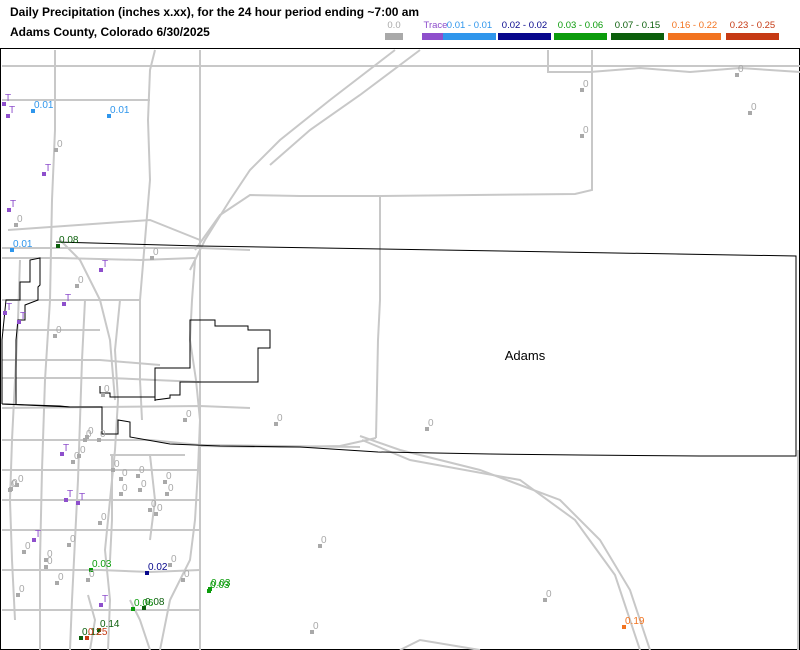 This screenshot has width=800, height=650. Describe the element at coordinates (98, 632) in the screenshot. I see `station-value-label: 0.25` at that location.